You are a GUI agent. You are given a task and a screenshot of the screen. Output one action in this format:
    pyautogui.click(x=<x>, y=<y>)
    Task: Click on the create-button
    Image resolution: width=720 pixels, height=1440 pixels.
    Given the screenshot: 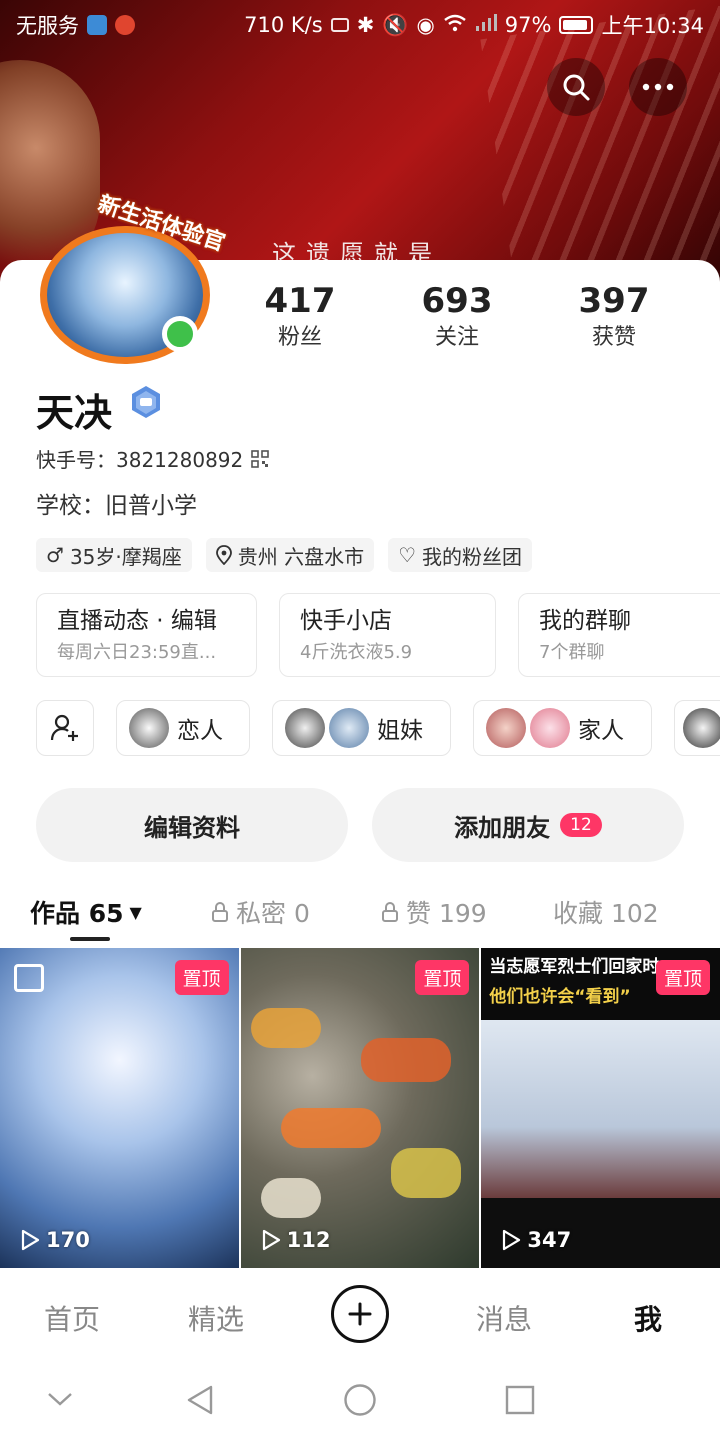 What is the action you would take?
    pyautogui.click(x=360, y=1314)
    